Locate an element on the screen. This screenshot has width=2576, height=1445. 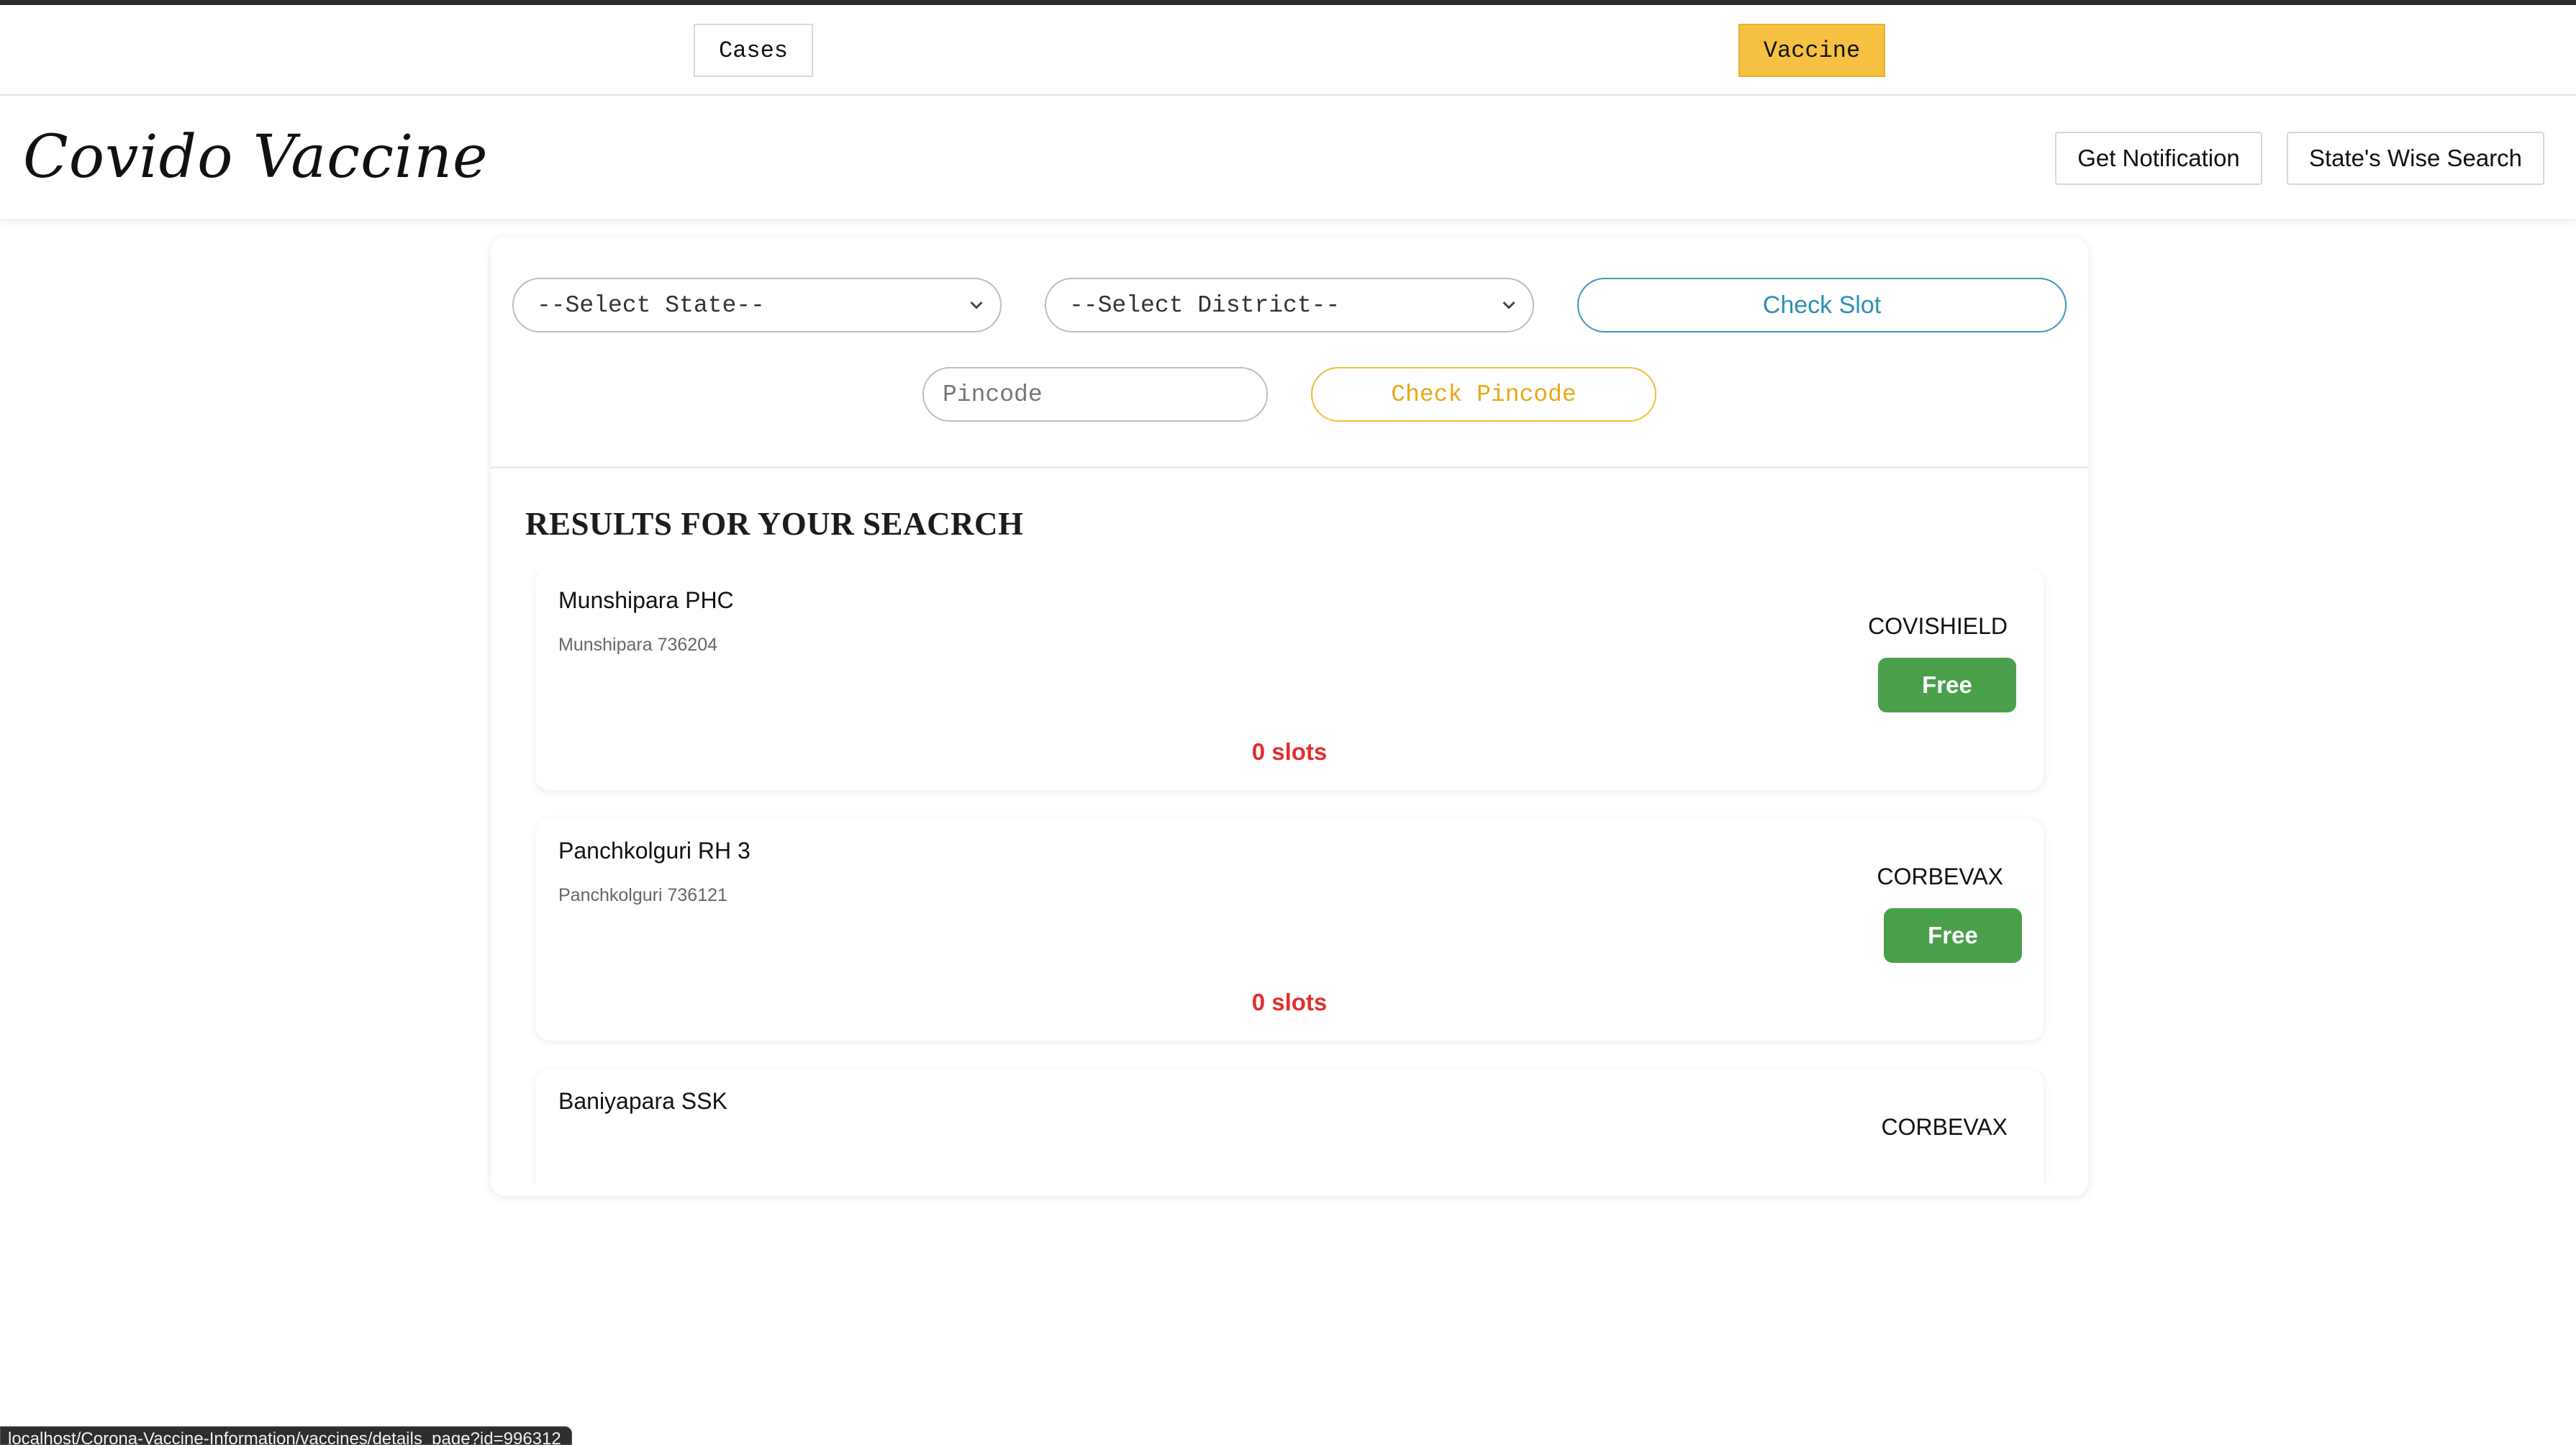
top-nav-bar: Cases Vaccine is located at coordinates (1288, 48).